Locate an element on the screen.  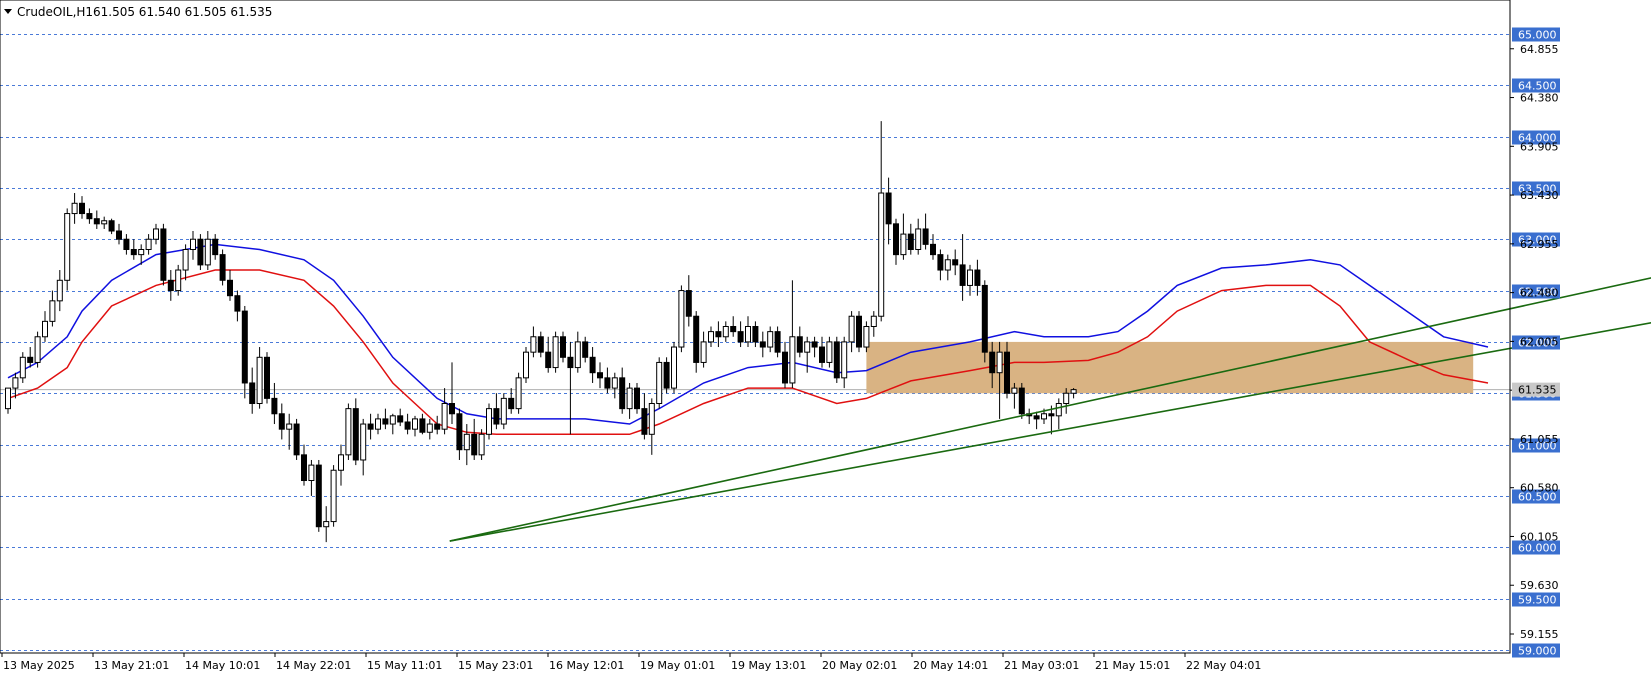
time-tick-label: 20 May 14:01 is located at coordinates (950, 665).